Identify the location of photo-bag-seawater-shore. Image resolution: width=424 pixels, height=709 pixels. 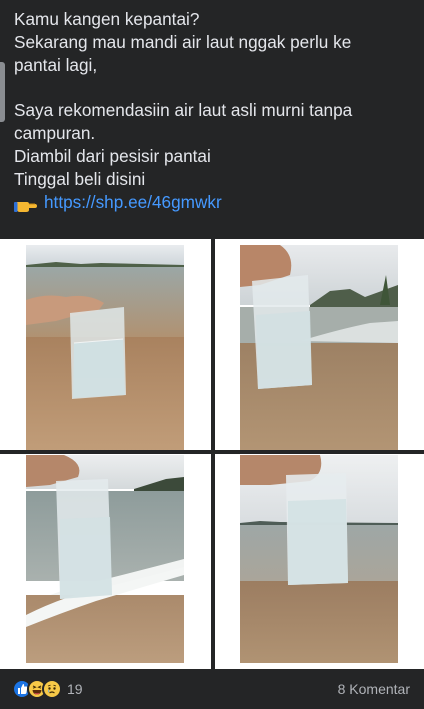
(319, 348).